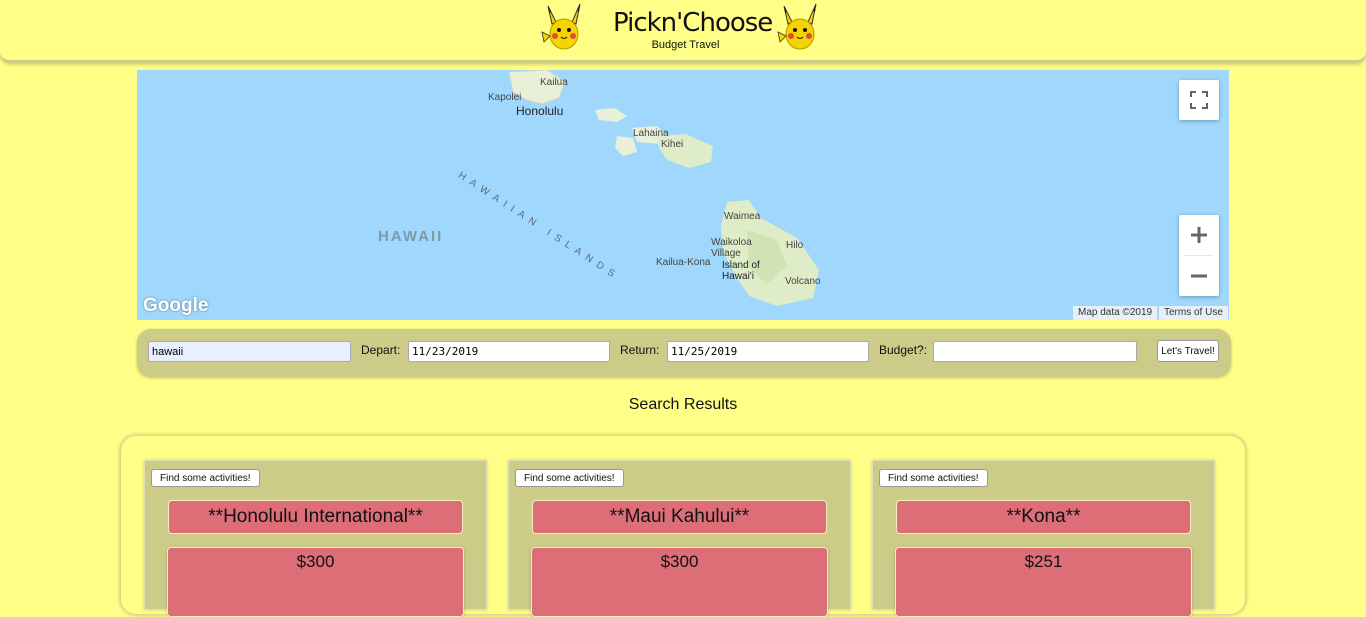  I want to click on zoom-control, so click(1199, 255).